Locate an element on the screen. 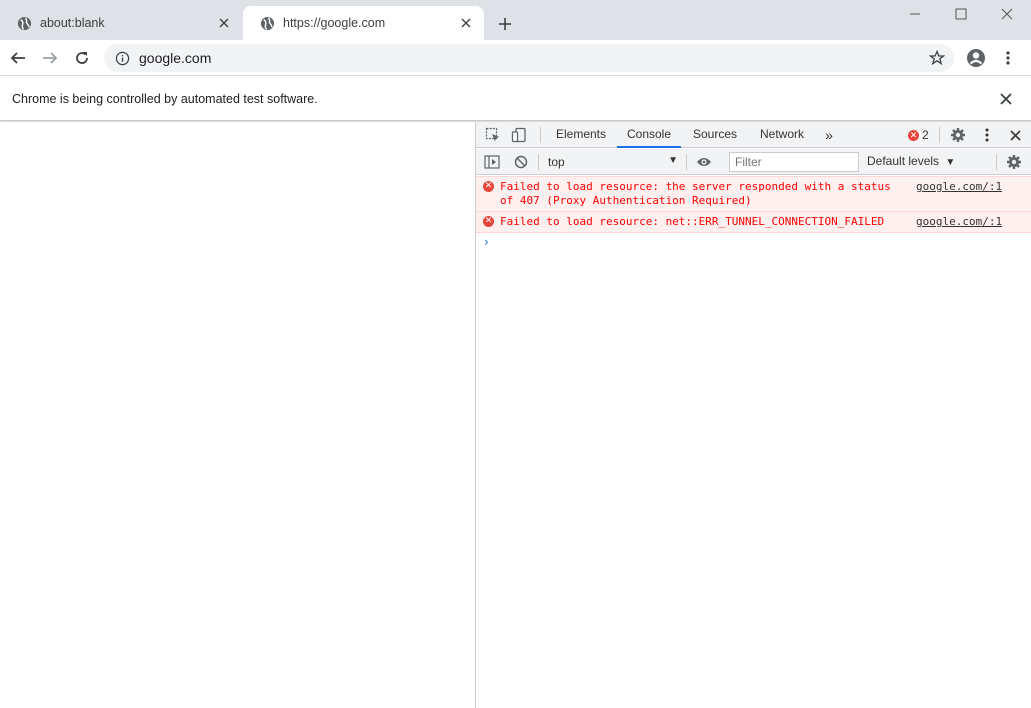 This screenshot has height=708, width=1031. tab-title: about:blank is located at coordinates (72, 23).